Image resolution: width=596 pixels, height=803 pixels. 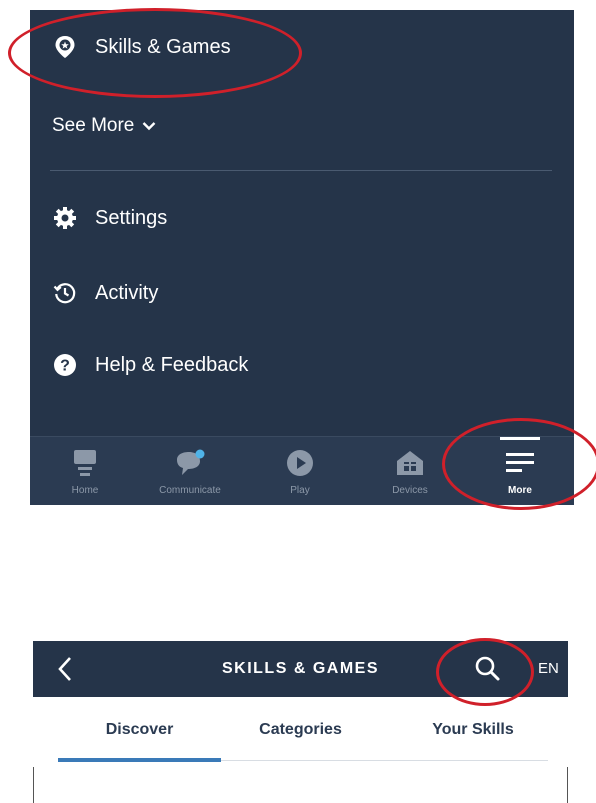 I want to click on menu-item-label: Skills & Games, so click(x=163, y=46).